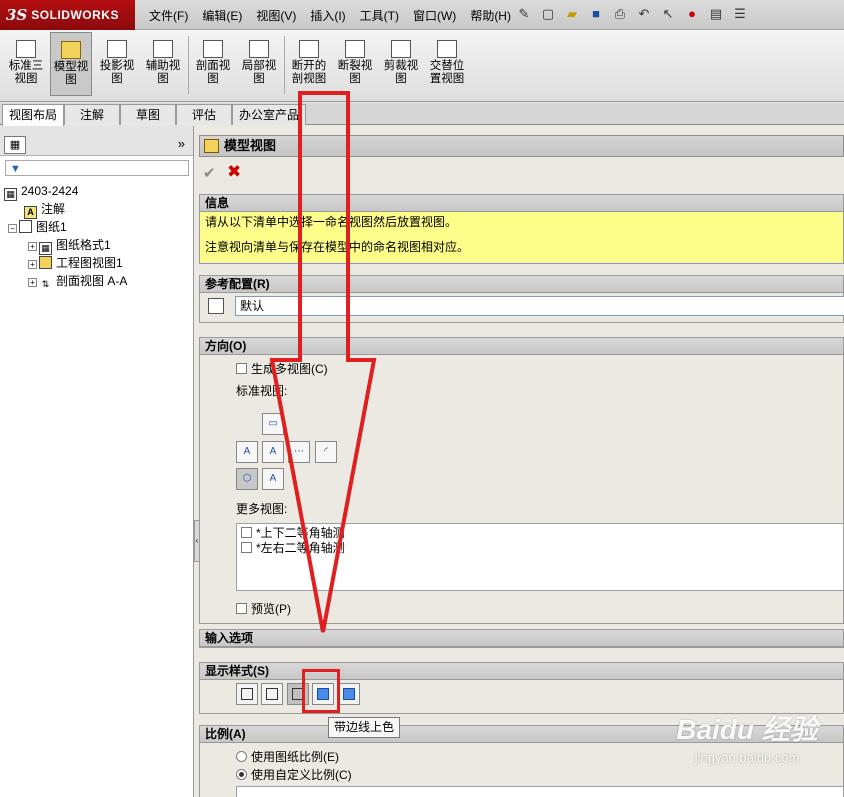 This screenshot has width=844, height=797. What do you see at coordinates (747, 757) in the screenshot?
I see `watermark-url: jingyan.baidu.com` at bounding box center [747, 757].